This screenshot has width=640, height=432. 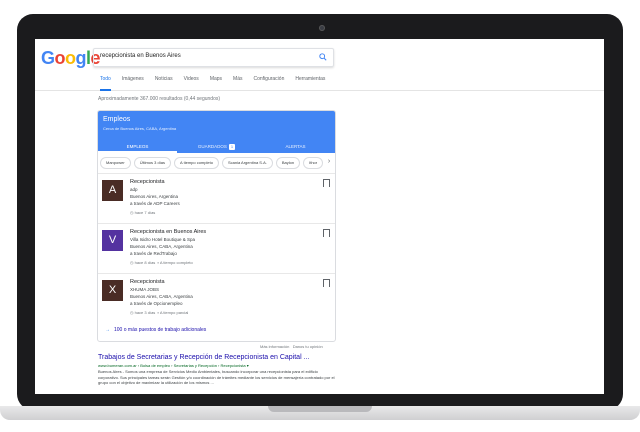 I want to click on tab-alertas: ALERTAS, so click(x=295, y=147).